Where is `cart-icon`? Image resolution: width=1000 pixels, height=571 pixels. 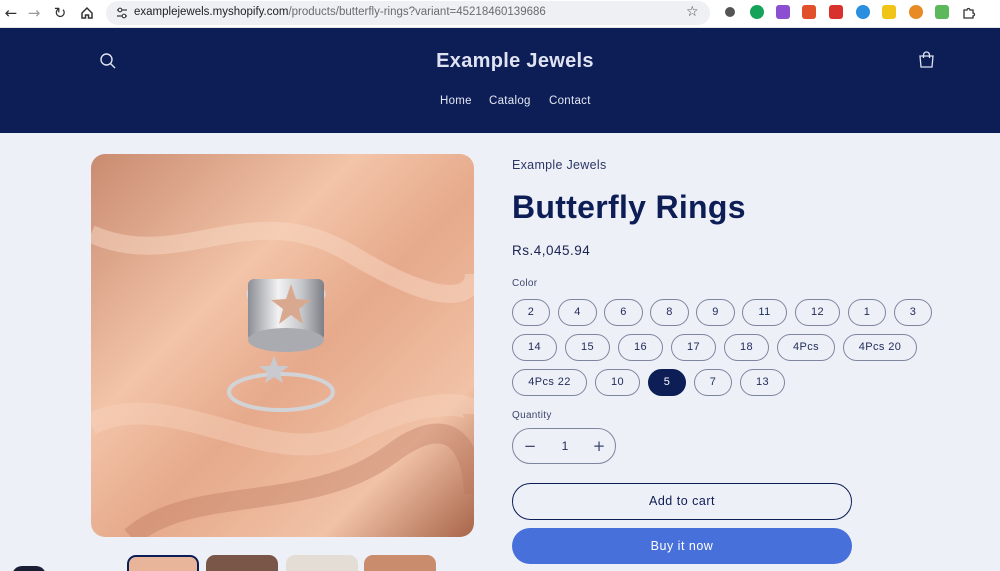 cart-icon is located at coordinates (926, 60).